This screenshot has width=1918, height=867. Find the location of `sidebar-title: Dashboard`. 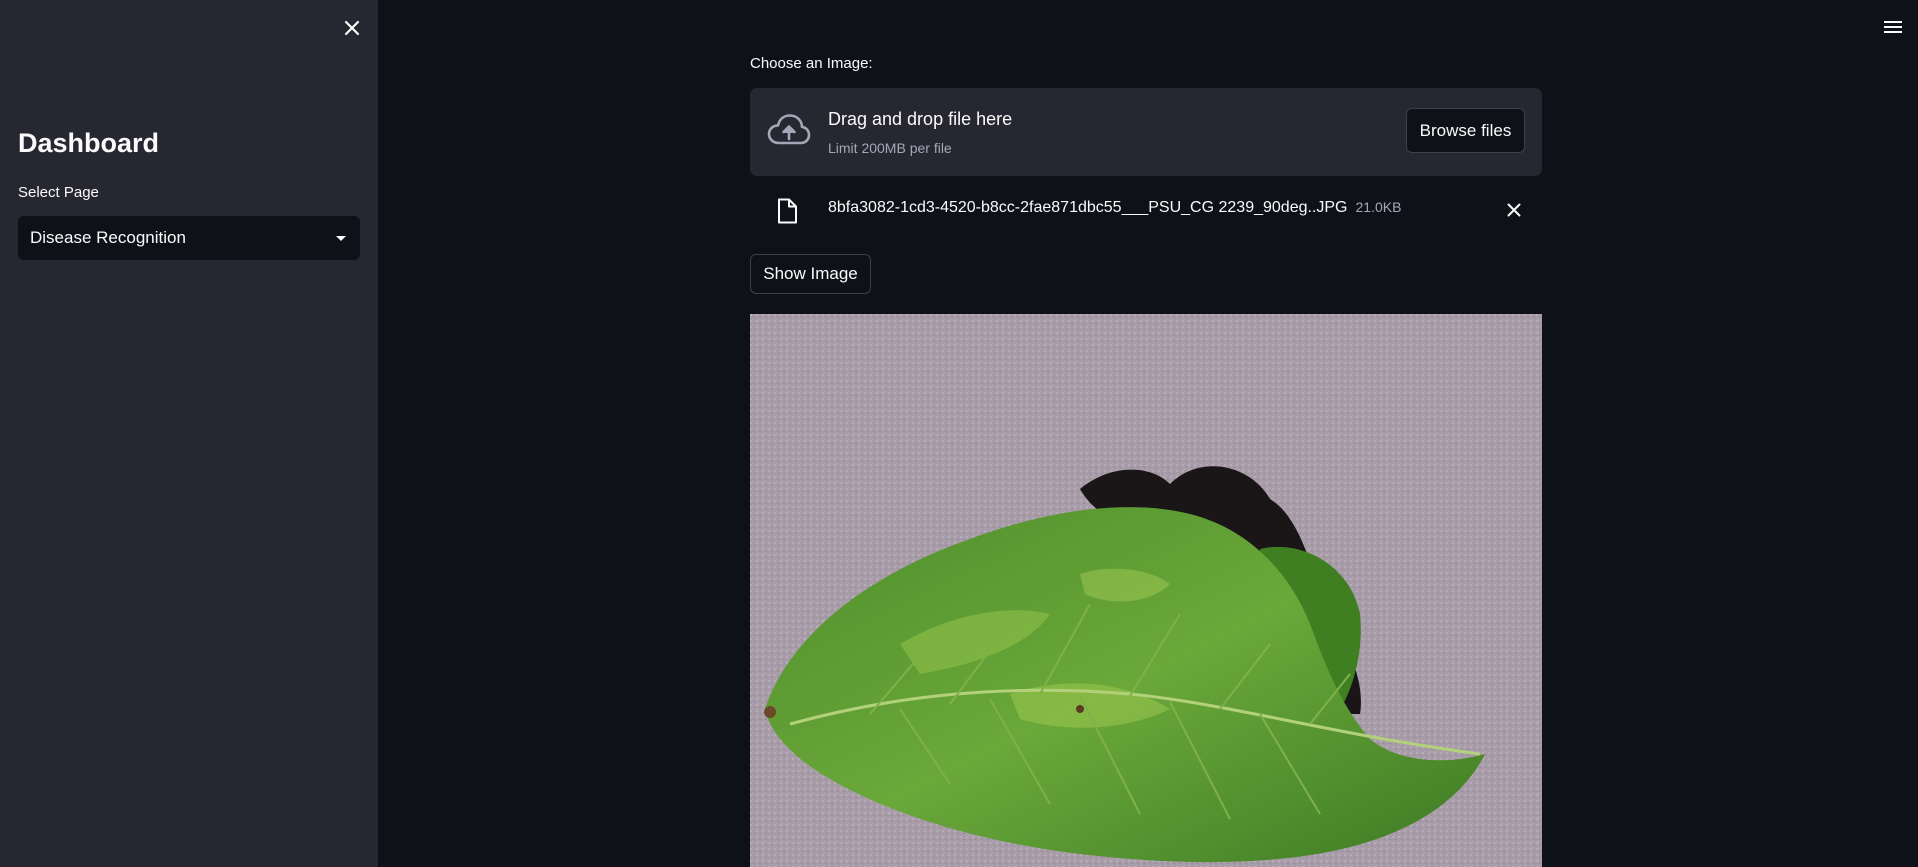

sidebar-title: Dashboard is located at coordinates (89, 143).